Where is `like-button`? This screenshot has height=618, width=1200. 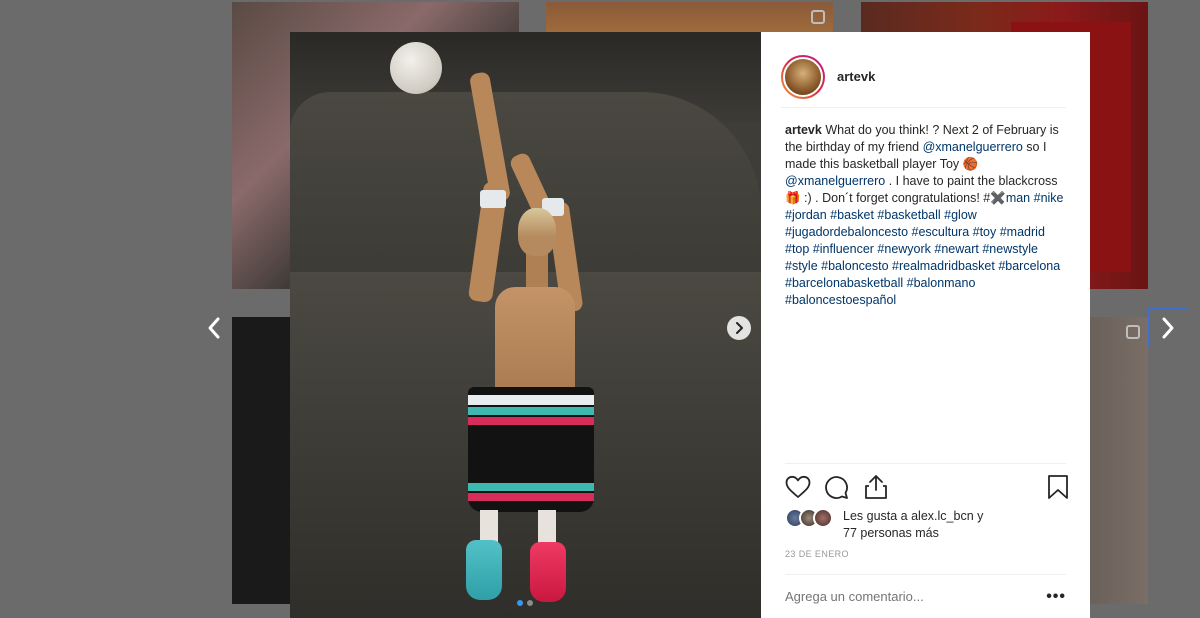 like-button is located at coordinates (798, 487).